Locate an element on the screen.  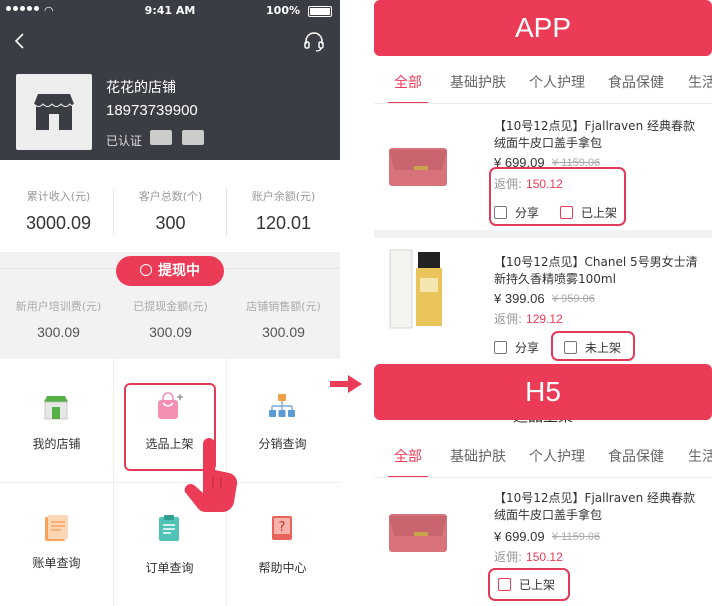
stat-withdrawn-amount: 已提现金额(元) 300.09 is located at coordinates (170, 319).